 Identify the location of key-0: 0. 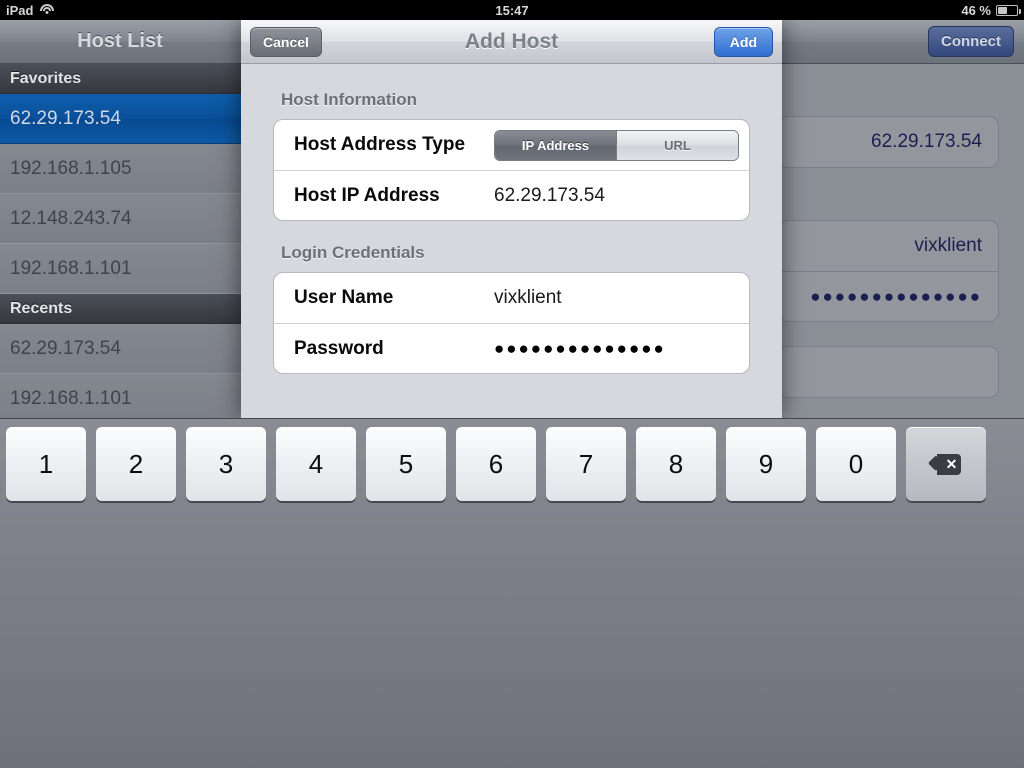
(856, 464).